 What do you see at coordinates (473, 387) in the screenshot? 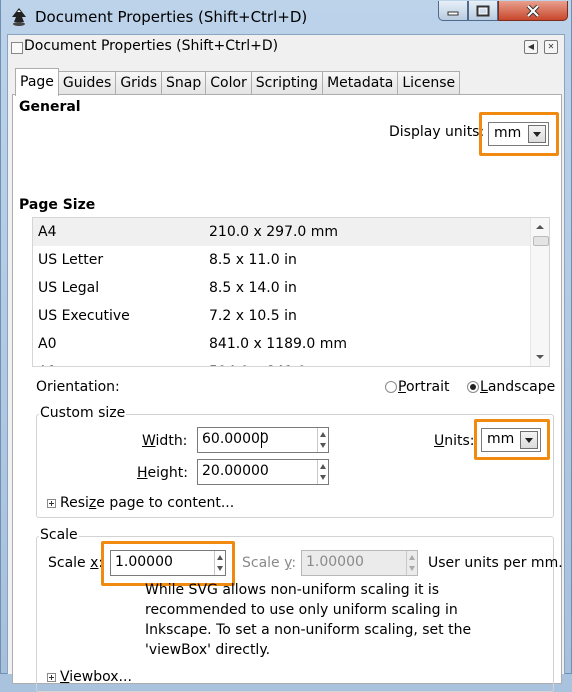
I see `landscape-radio` at bounding box center [473, 387].